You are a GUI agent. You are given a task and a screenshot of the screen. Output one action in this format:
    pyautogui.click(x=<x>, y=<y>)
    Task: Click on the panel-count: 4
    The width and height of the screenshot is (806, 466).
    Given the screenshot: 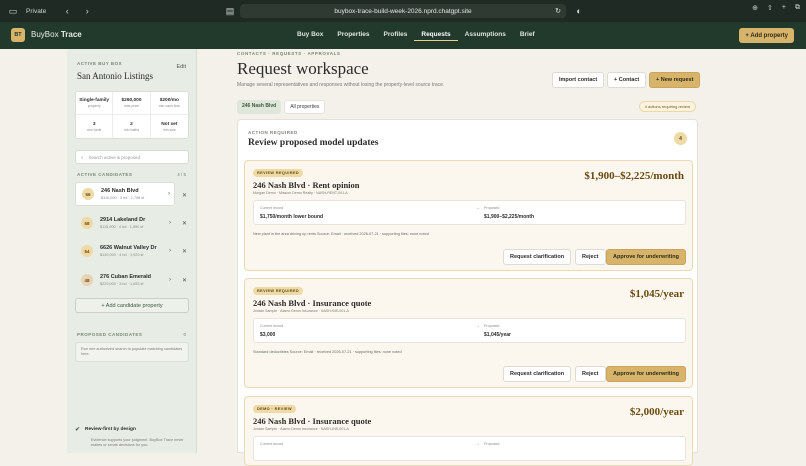 What is the action you would take?
    pyautogui.click(x=680, y=138)
    